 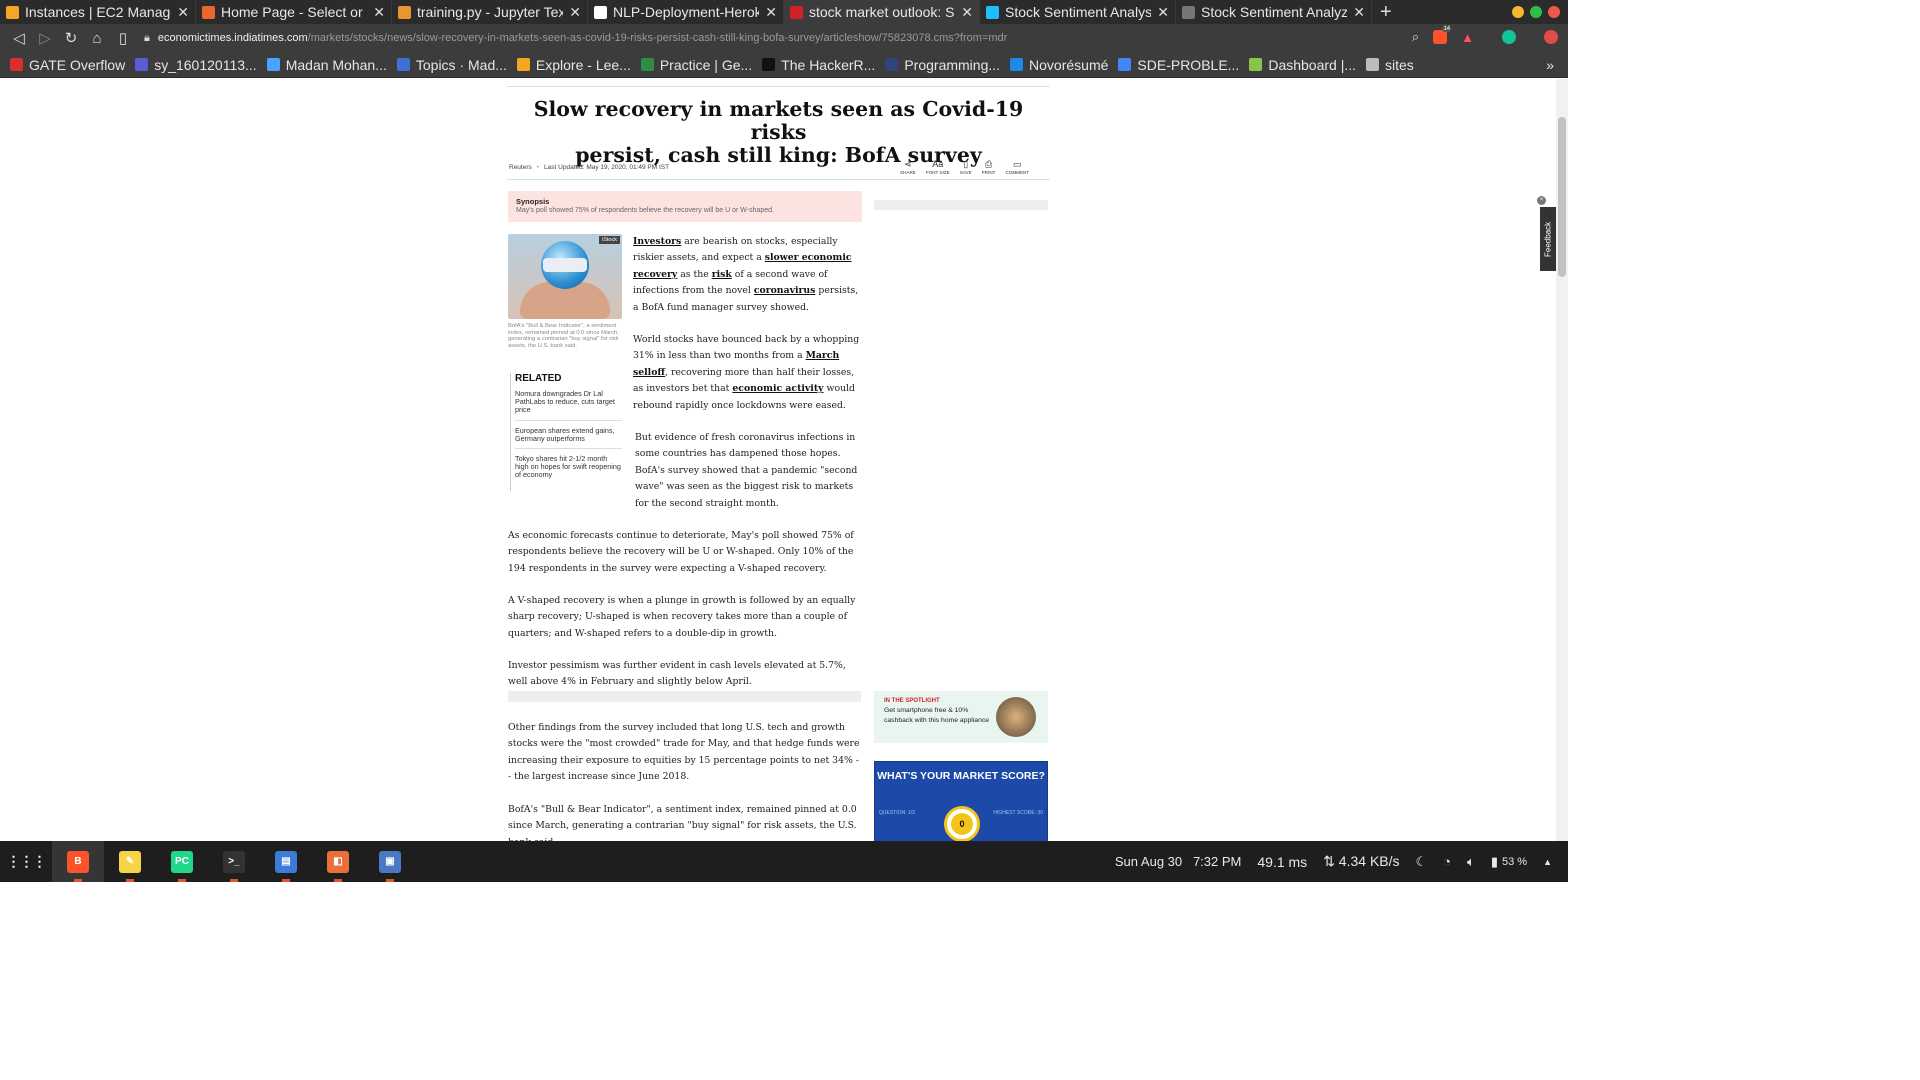 What do you see at coordinates (1562, 197) in the screenshot?
I see `scrollbar-thumb` at bounding box center [1562, 197].